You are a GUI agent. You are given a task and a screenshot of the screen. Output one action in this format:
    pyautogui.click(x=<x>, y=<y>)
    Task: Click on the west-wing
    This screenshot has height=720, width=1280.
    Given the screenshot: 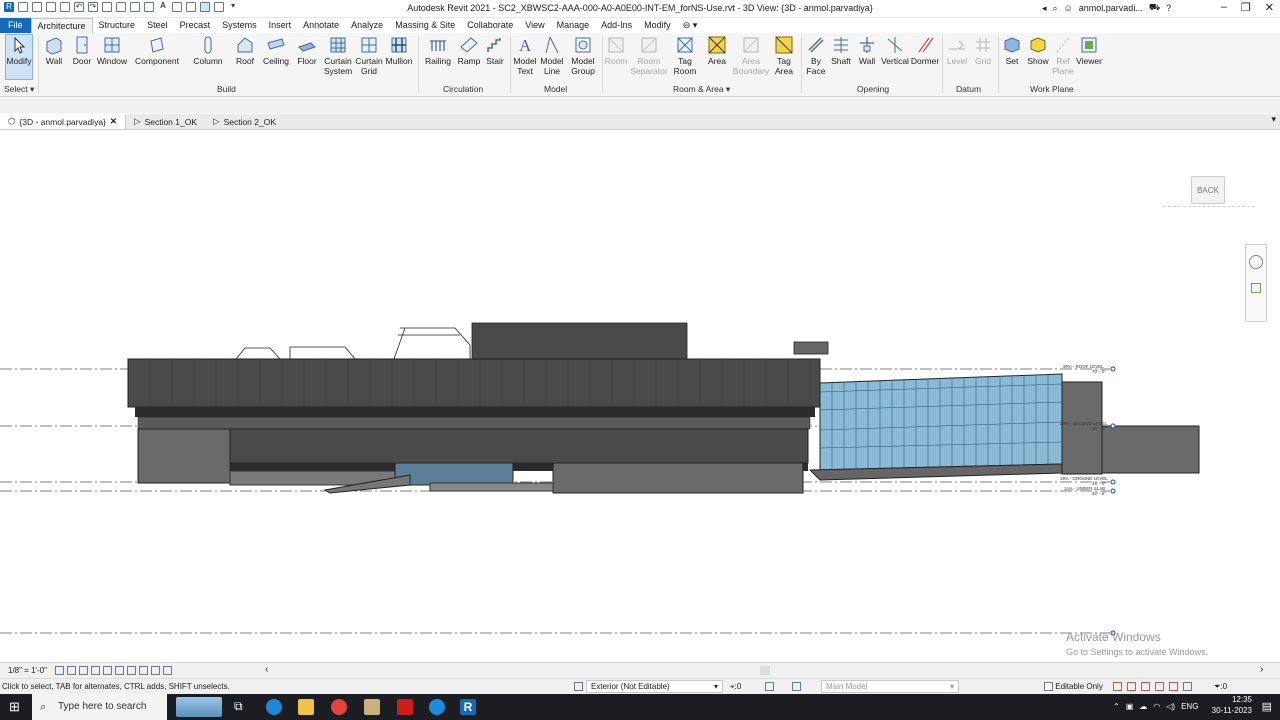 What is the action you would take?
    pyautogui.click(x=184, y=456)
    